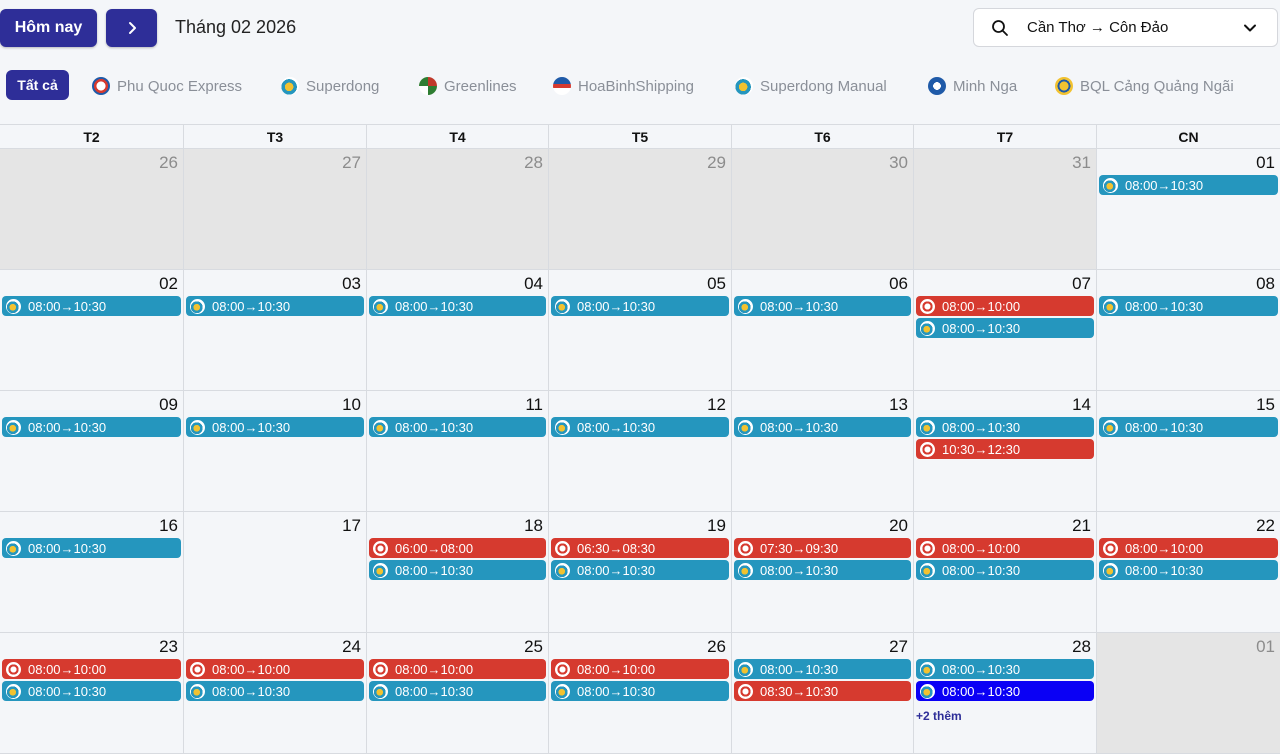 This screenshot has width=1280, height=754. I want to click on filter-chip-minh-nga: Minh Nga, so click(972, 86).